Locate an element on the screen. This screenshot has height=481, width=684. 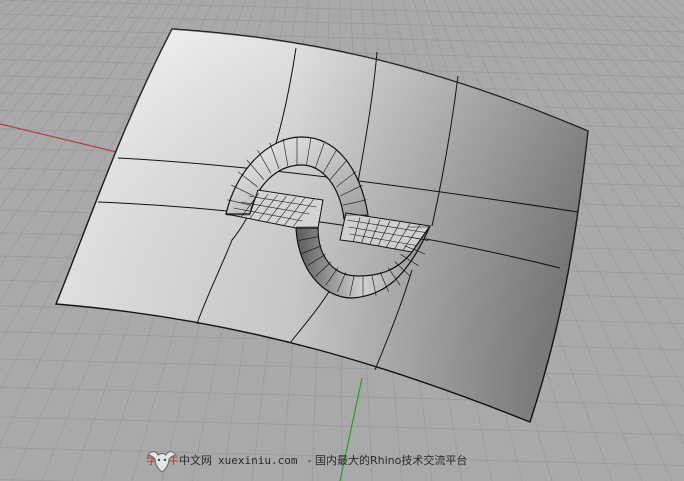
bull-head-logo-icon is located at coordinates (162, 462).